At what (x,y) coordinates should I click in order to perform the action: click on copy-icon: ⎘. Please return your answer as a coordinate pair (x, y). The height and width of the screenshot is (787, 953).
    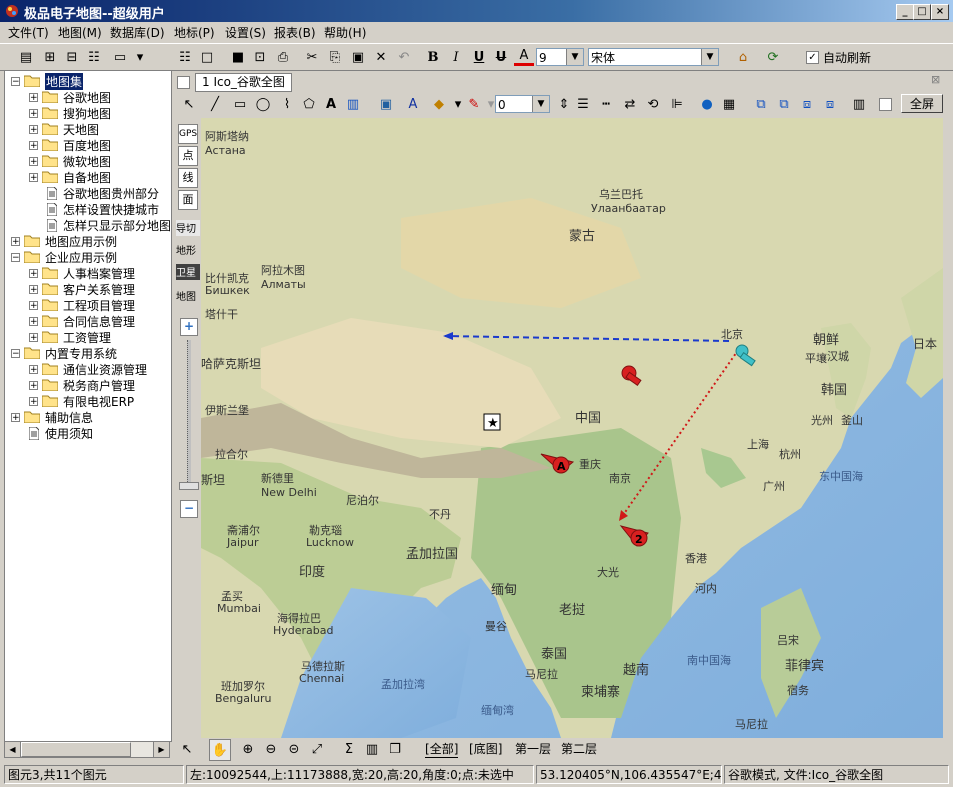
    Looking at the image, I should click on (335, 57).